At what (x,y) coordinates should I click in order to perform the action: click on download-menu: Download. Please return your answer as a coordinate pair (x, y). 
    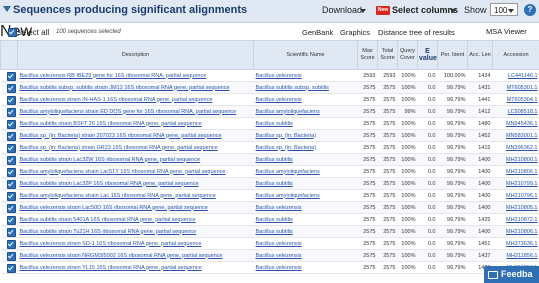
    Looking at the image, I should click on (342, 10).